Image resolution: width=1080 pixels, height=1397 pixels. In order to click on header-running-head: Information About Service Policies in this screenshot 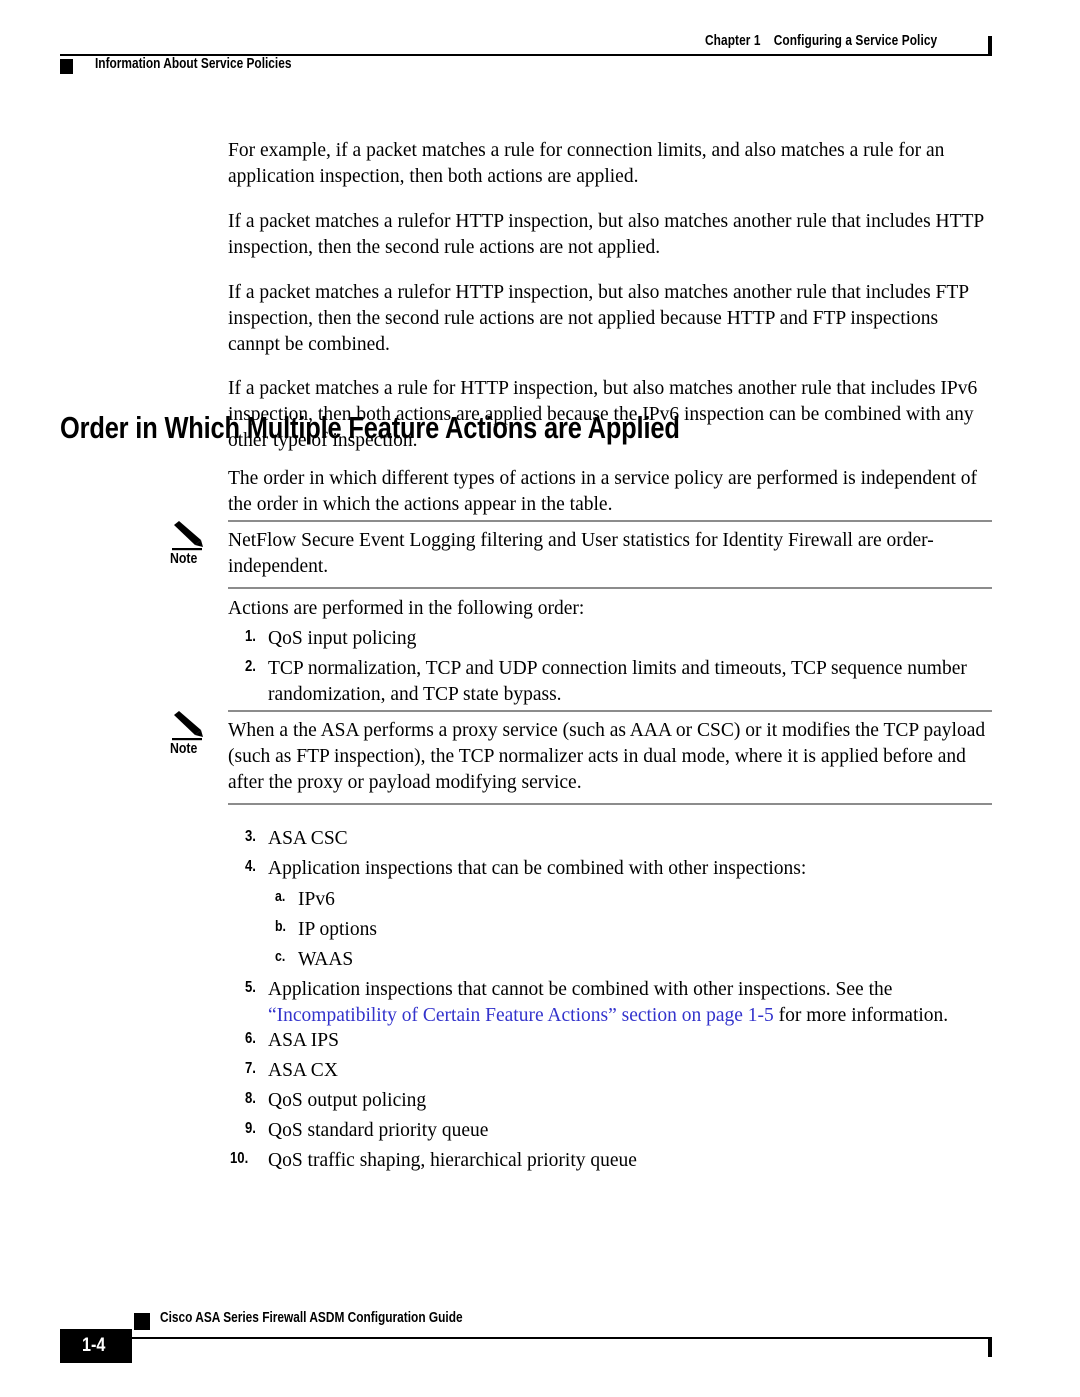, I will do `click(215, 64)`.